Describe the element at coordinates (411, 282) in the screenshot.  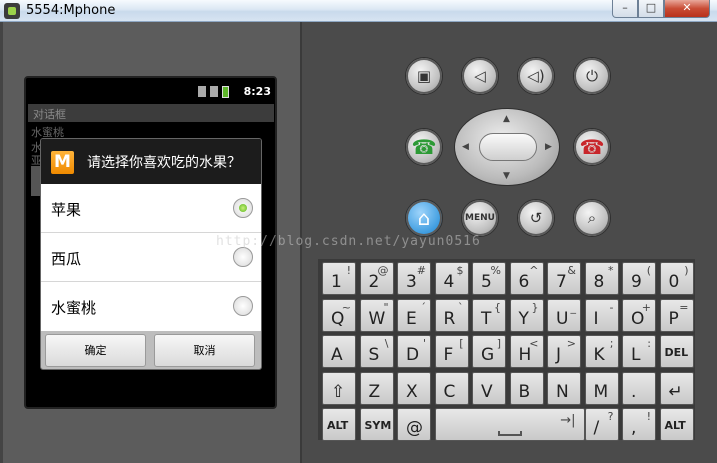
I see `key-label: 3` at that location.